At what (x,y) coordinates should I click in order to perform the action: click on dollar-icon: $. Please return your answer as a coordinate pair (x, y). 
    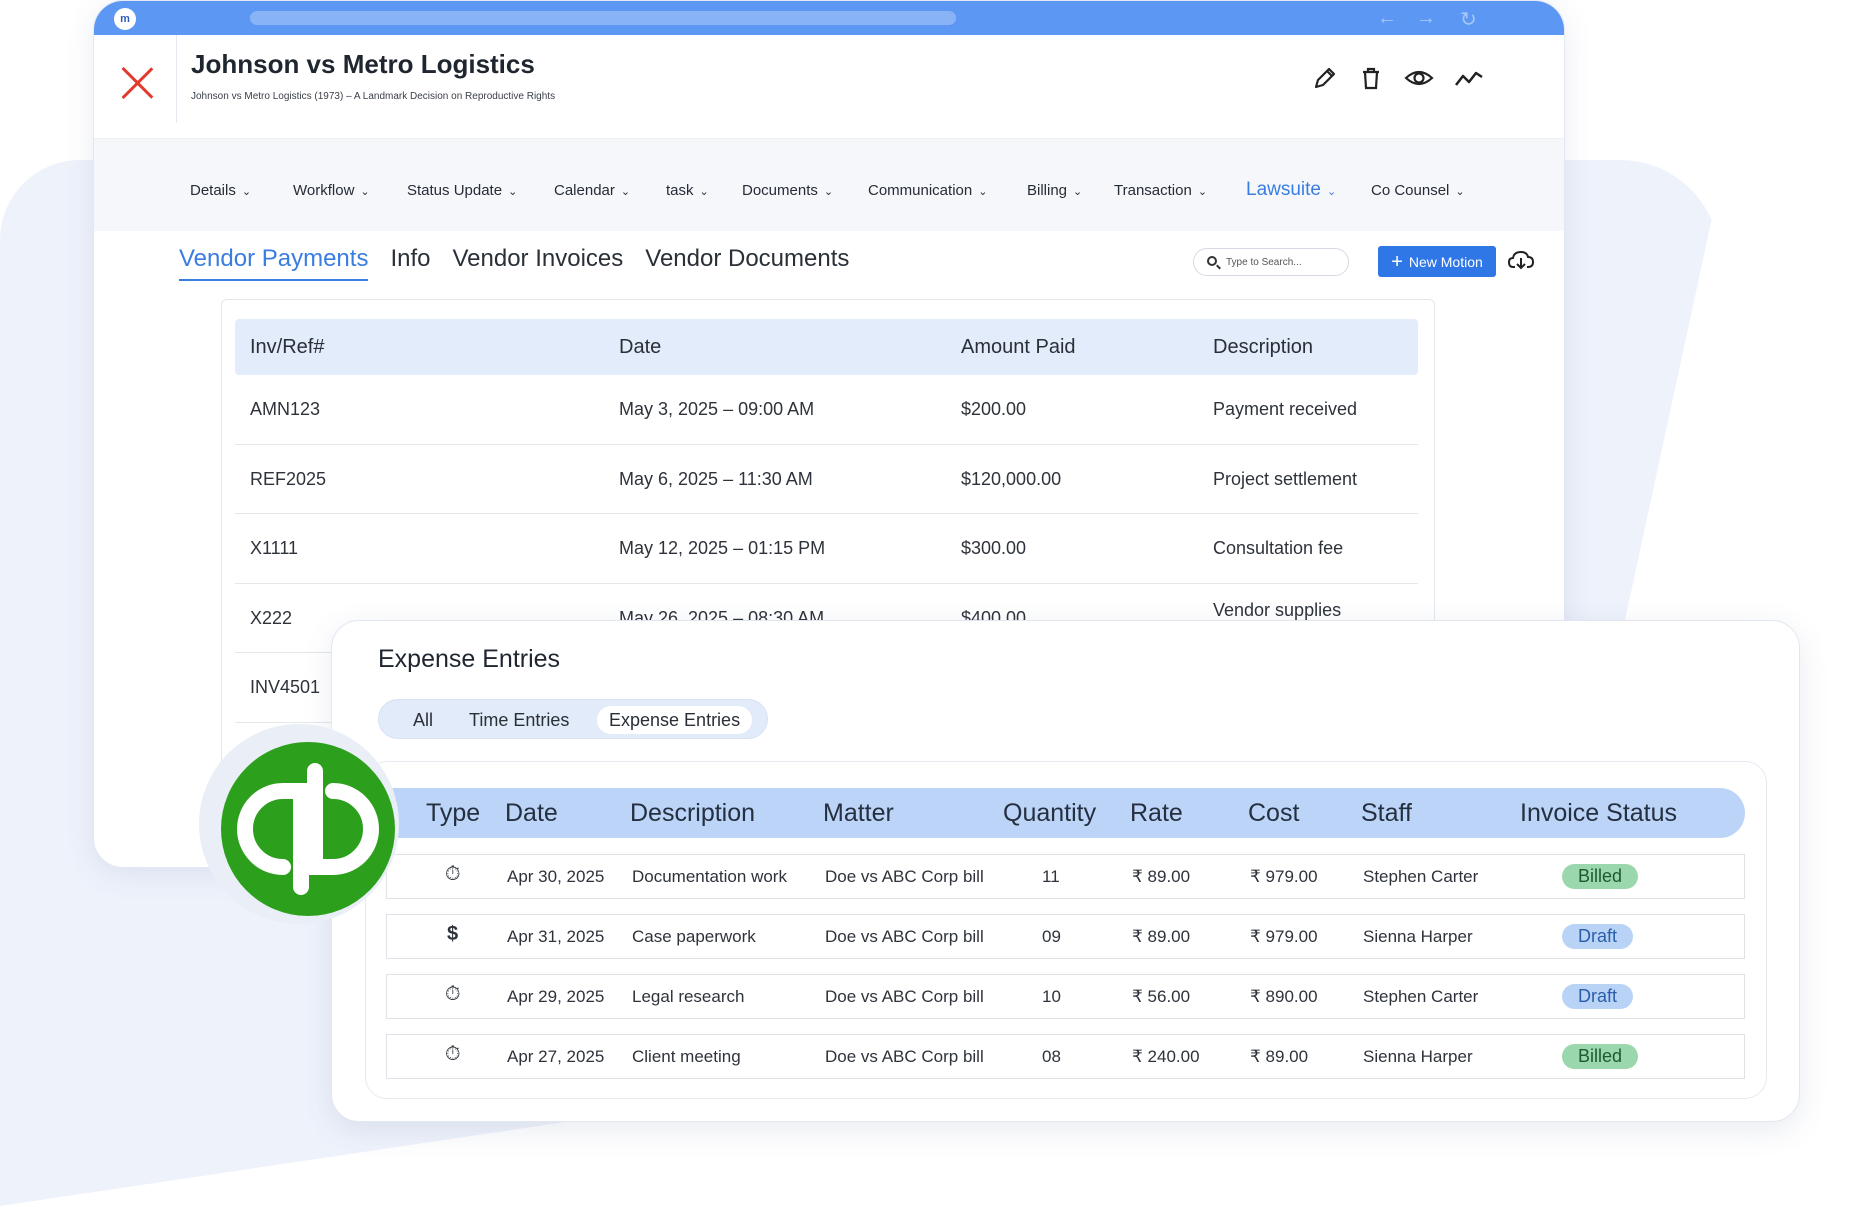
    Looking at the image, I should click on (453, 934).